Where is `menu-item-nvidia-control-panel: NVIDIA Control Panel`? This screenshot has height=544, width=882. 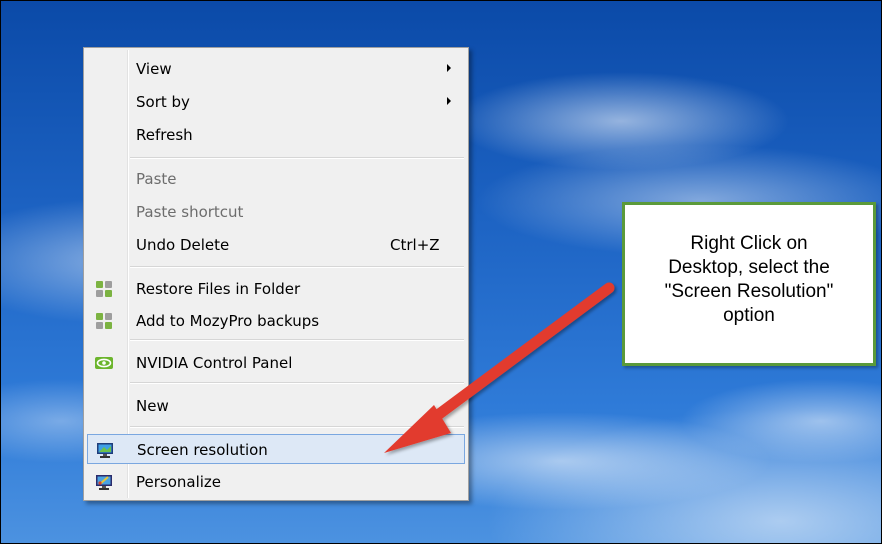
menu-item-nvidia-control-panel: NVIDIA Control Panel is located at coordinates (276, 363).